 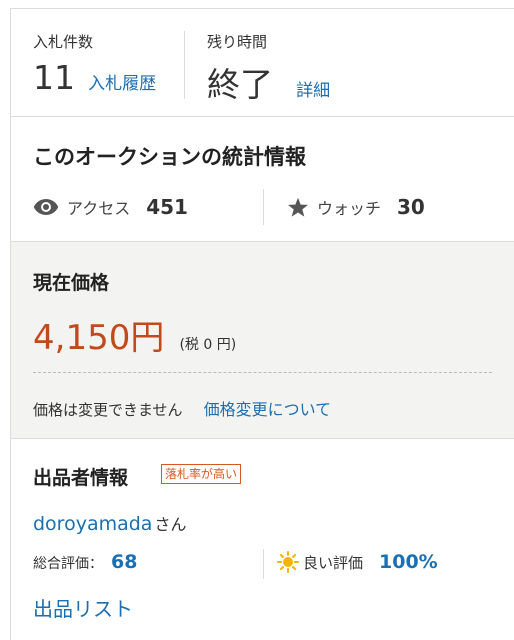 I want to click on sun-icon, so click(x=288, y=562).